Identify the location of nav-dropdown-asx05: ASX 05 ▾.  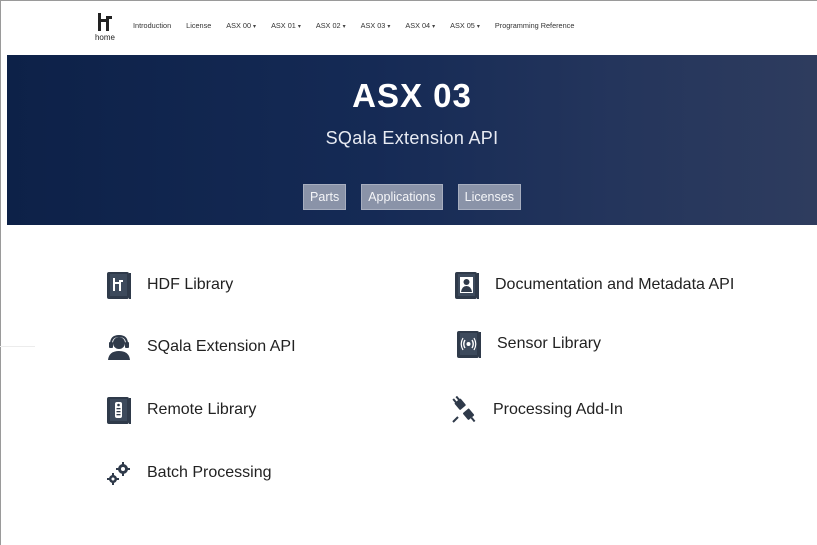
(465, 25).